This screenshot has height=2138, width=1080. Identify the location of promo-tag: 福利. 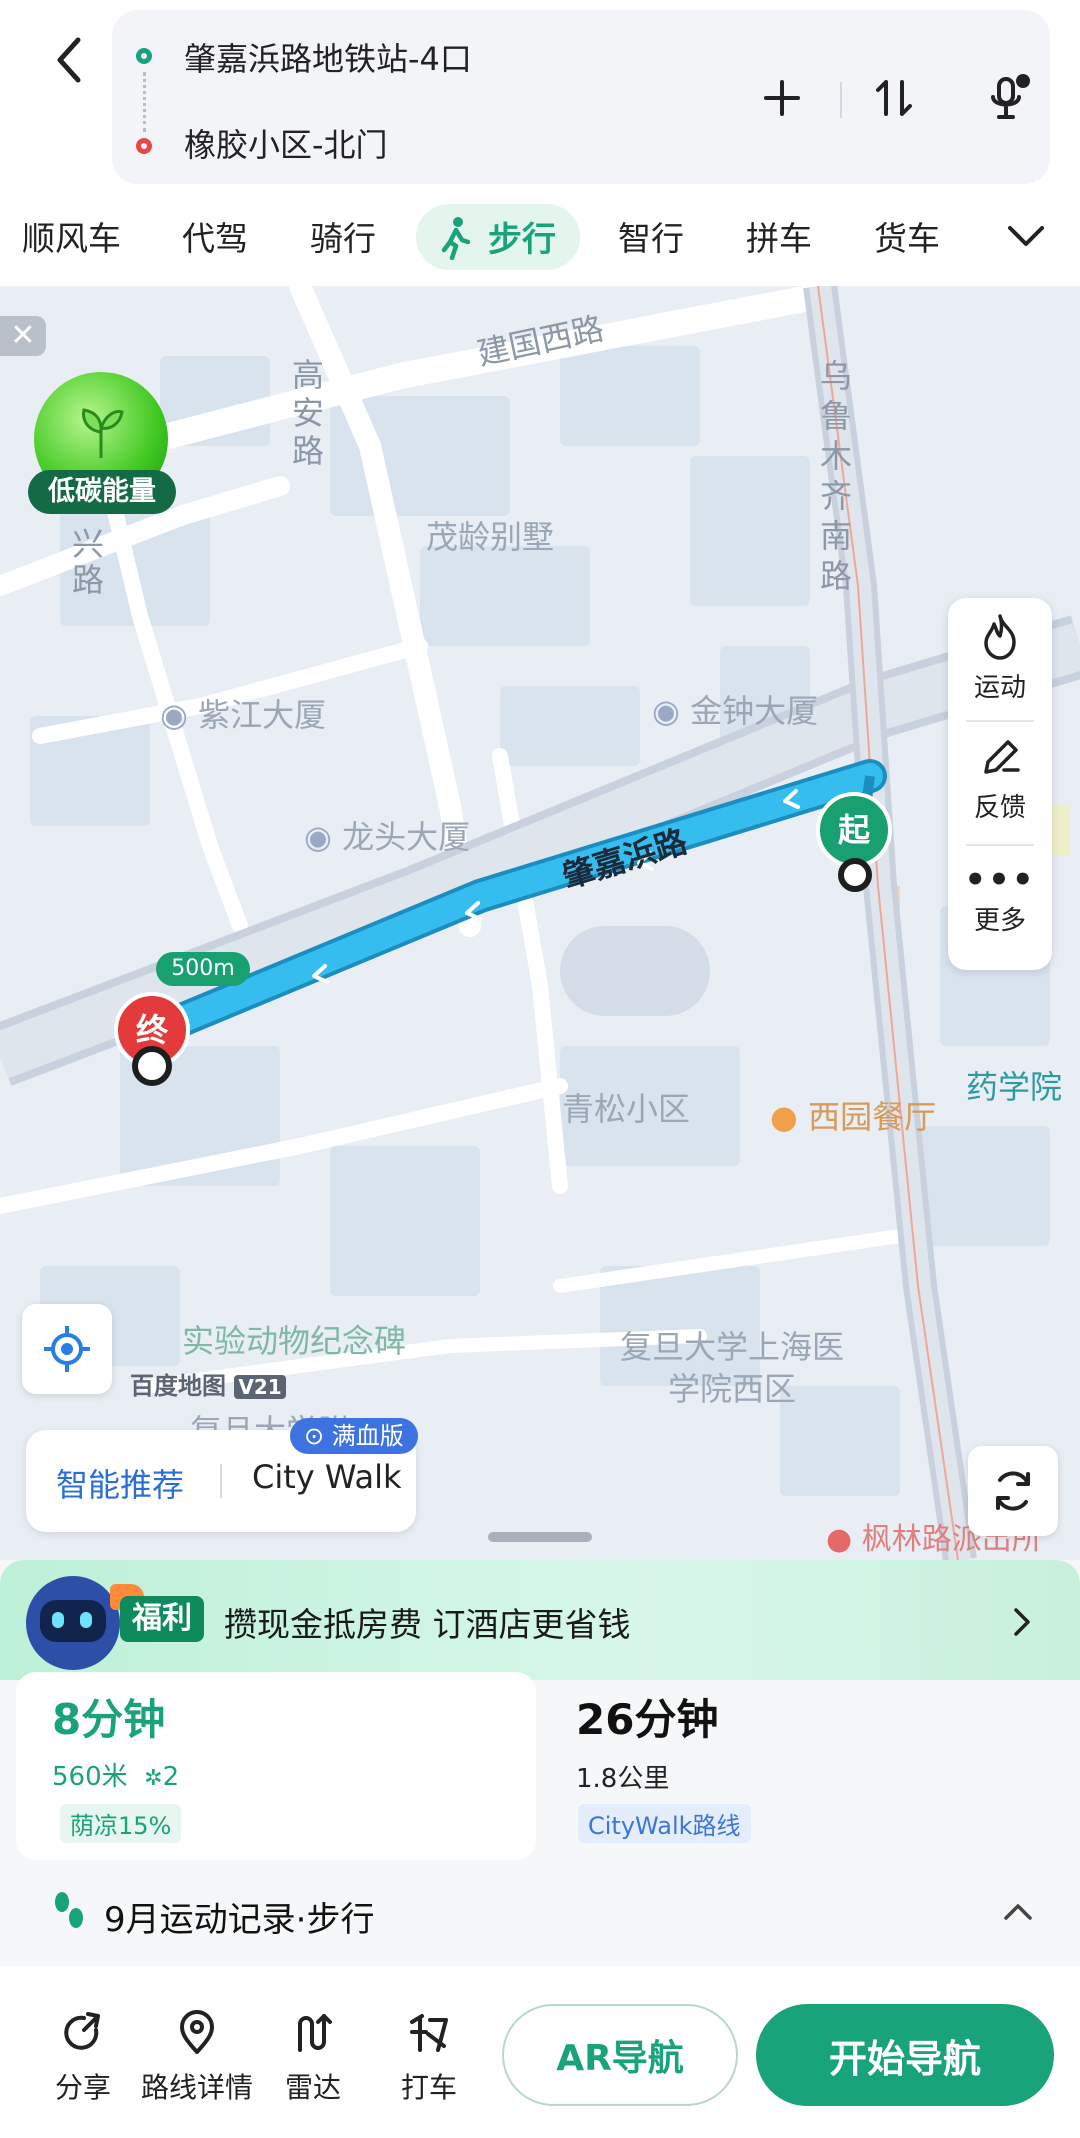
(162, 1619).